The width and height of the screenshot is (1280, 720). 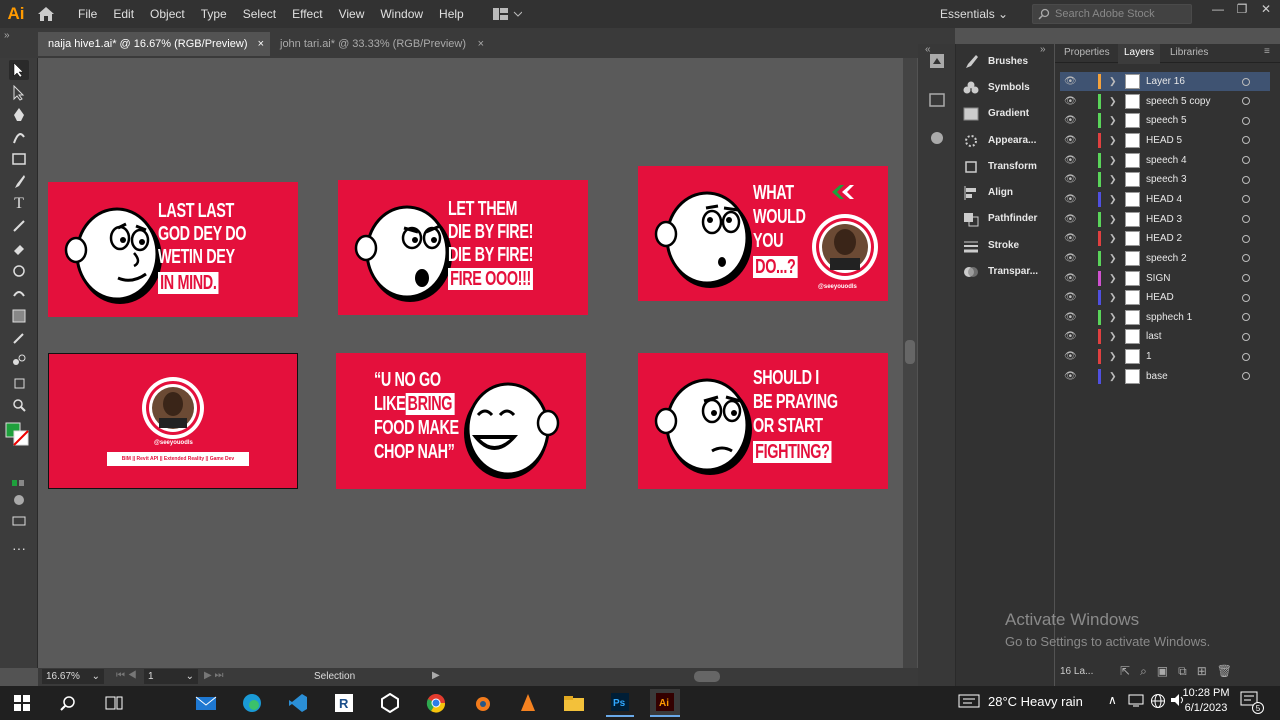 What do you see at coordinates (1165, 101) in the screenshot?
I see `layer-row: 👁 ❯ speech 5 copy` at bounding box center [1165, 101].